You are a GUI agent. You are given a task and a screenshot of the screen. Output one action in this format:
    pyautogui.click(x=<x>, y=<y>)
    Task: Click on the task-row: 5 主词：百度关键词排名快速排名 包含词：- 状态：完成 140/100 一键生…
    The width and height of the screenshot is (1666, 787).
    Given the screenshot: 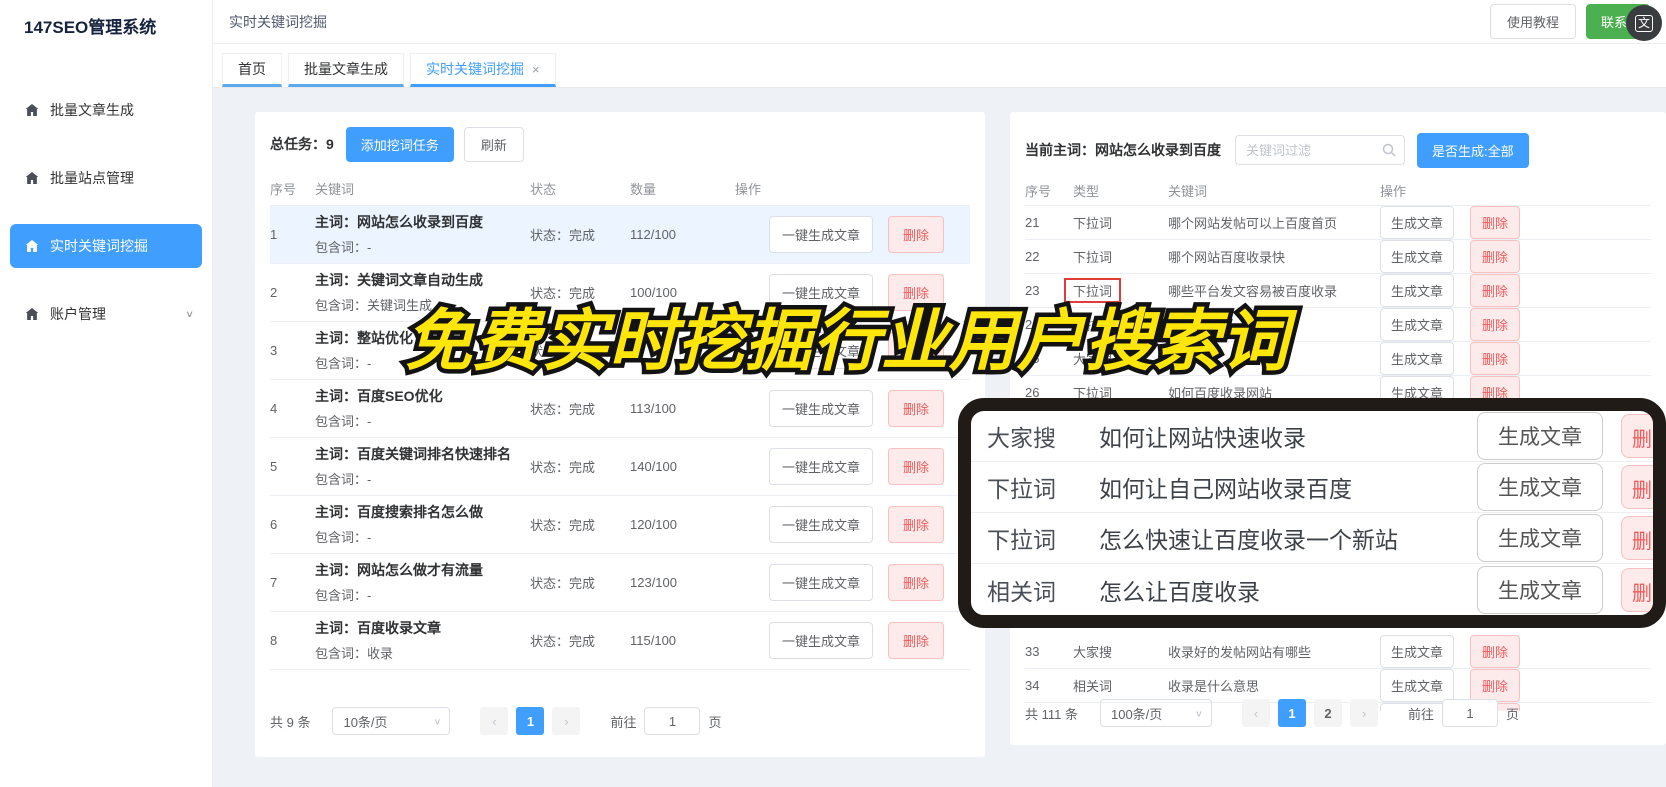 What is the action you would take?
    pyautogui.click(x=620, y=467)
    